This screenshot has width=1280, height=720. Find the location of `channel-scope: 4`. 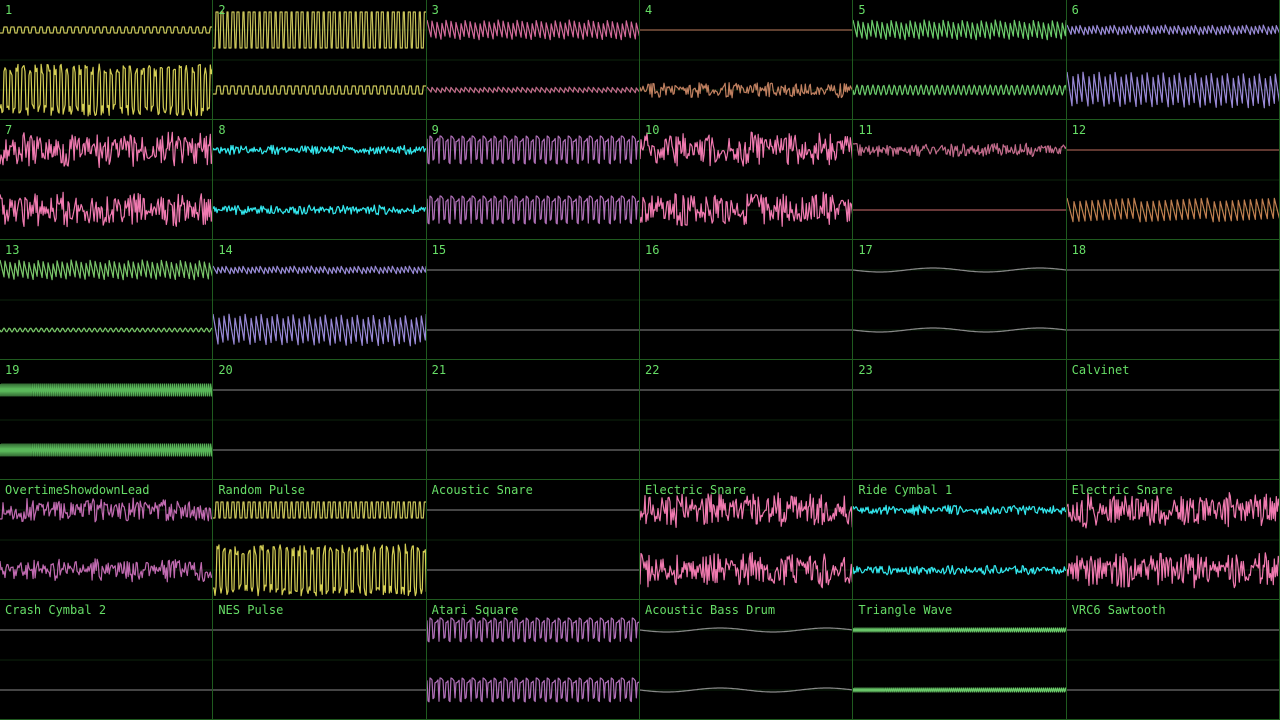

channel-scope: 4 is located at coordinates (747, 60).